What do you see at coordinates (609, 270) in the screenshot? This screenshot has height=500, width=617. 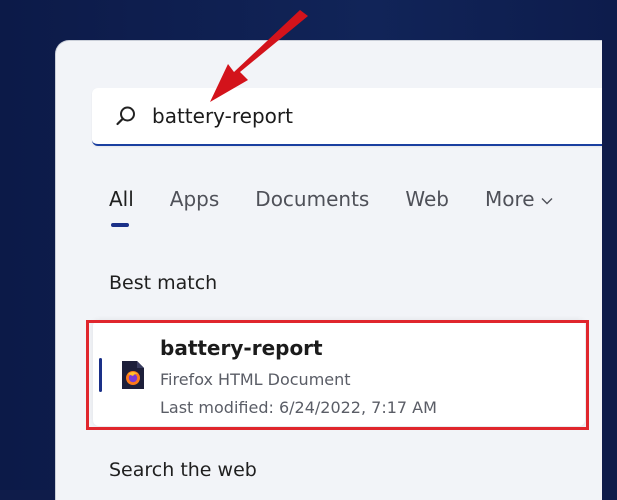 I see `window-edge` at bounding box center [609, 270].